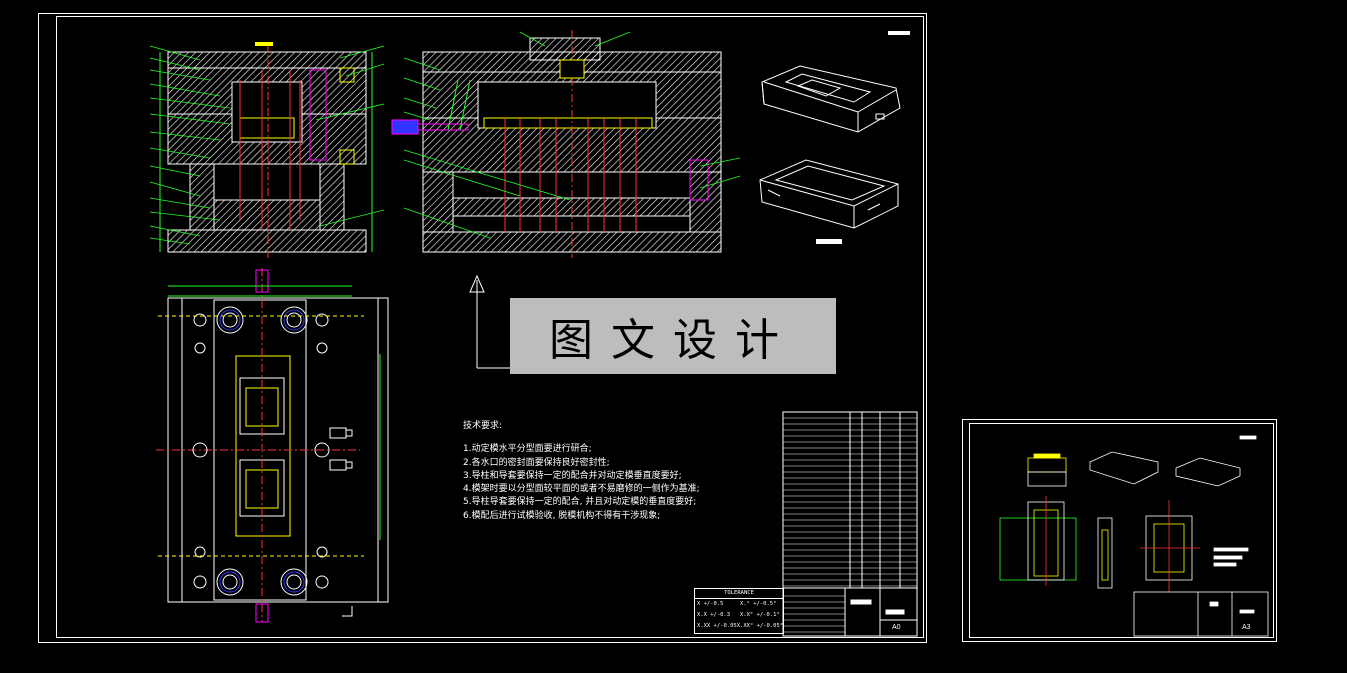 Image resolution: width=1347 pixels, height=673 pixels. I want to click on part-3d-view-bottom, so click(829, 194).